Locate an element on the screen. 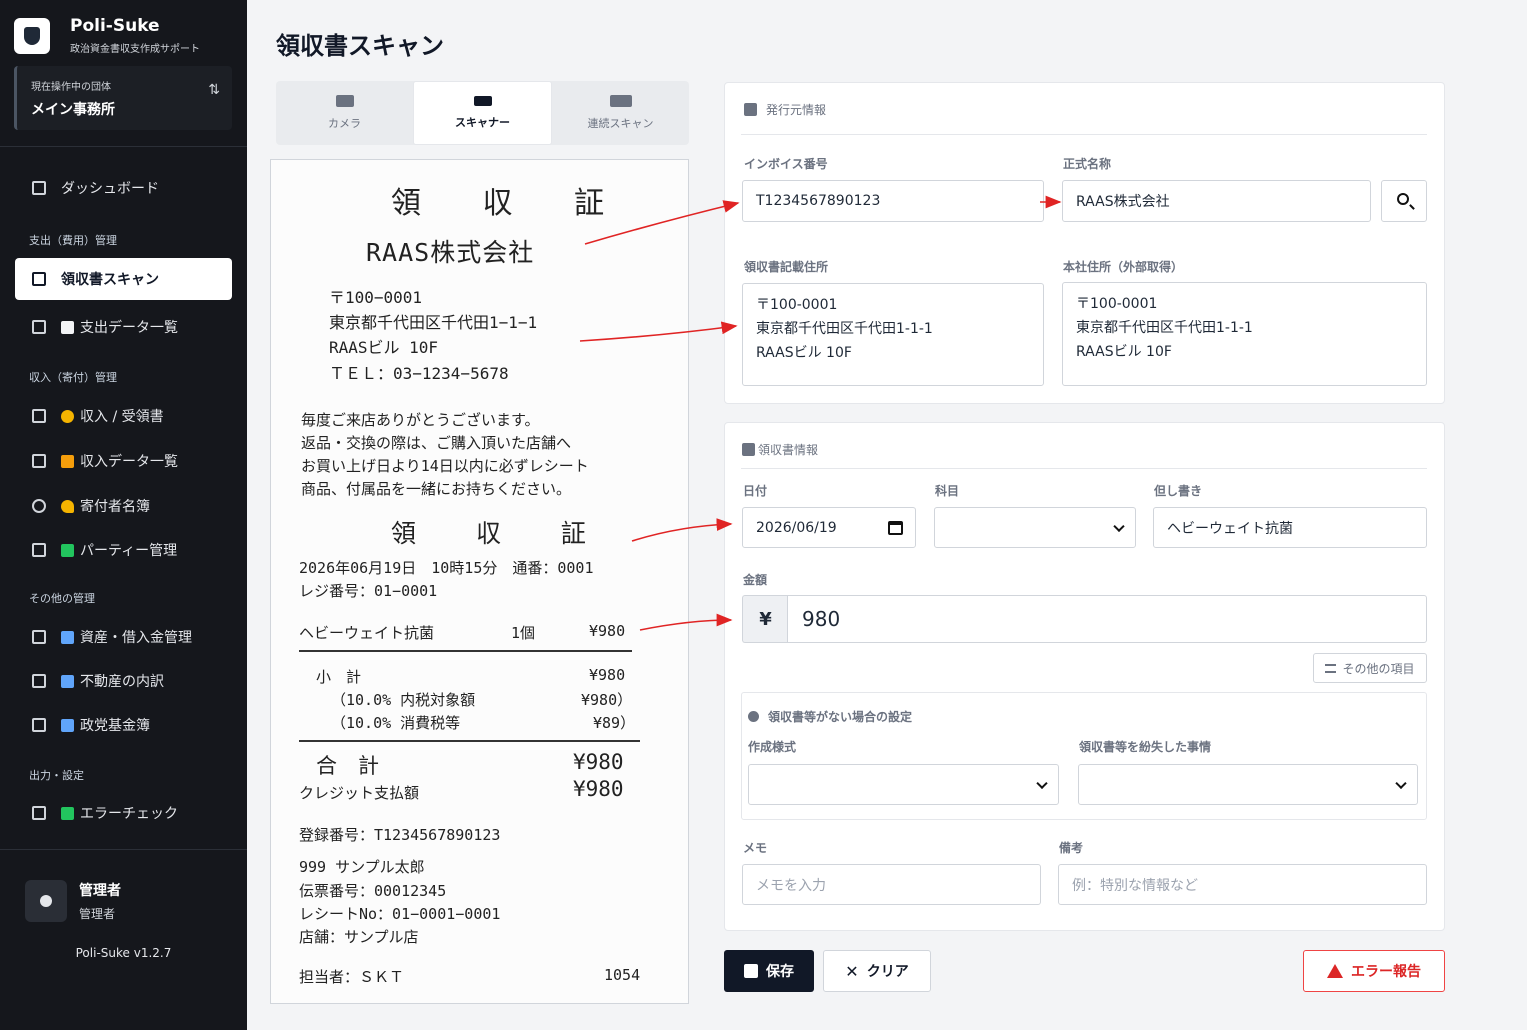 The image size is (1527, 1030). sidebar-item-dashboard: ダッシュボード is located at coordinates (123, 188).